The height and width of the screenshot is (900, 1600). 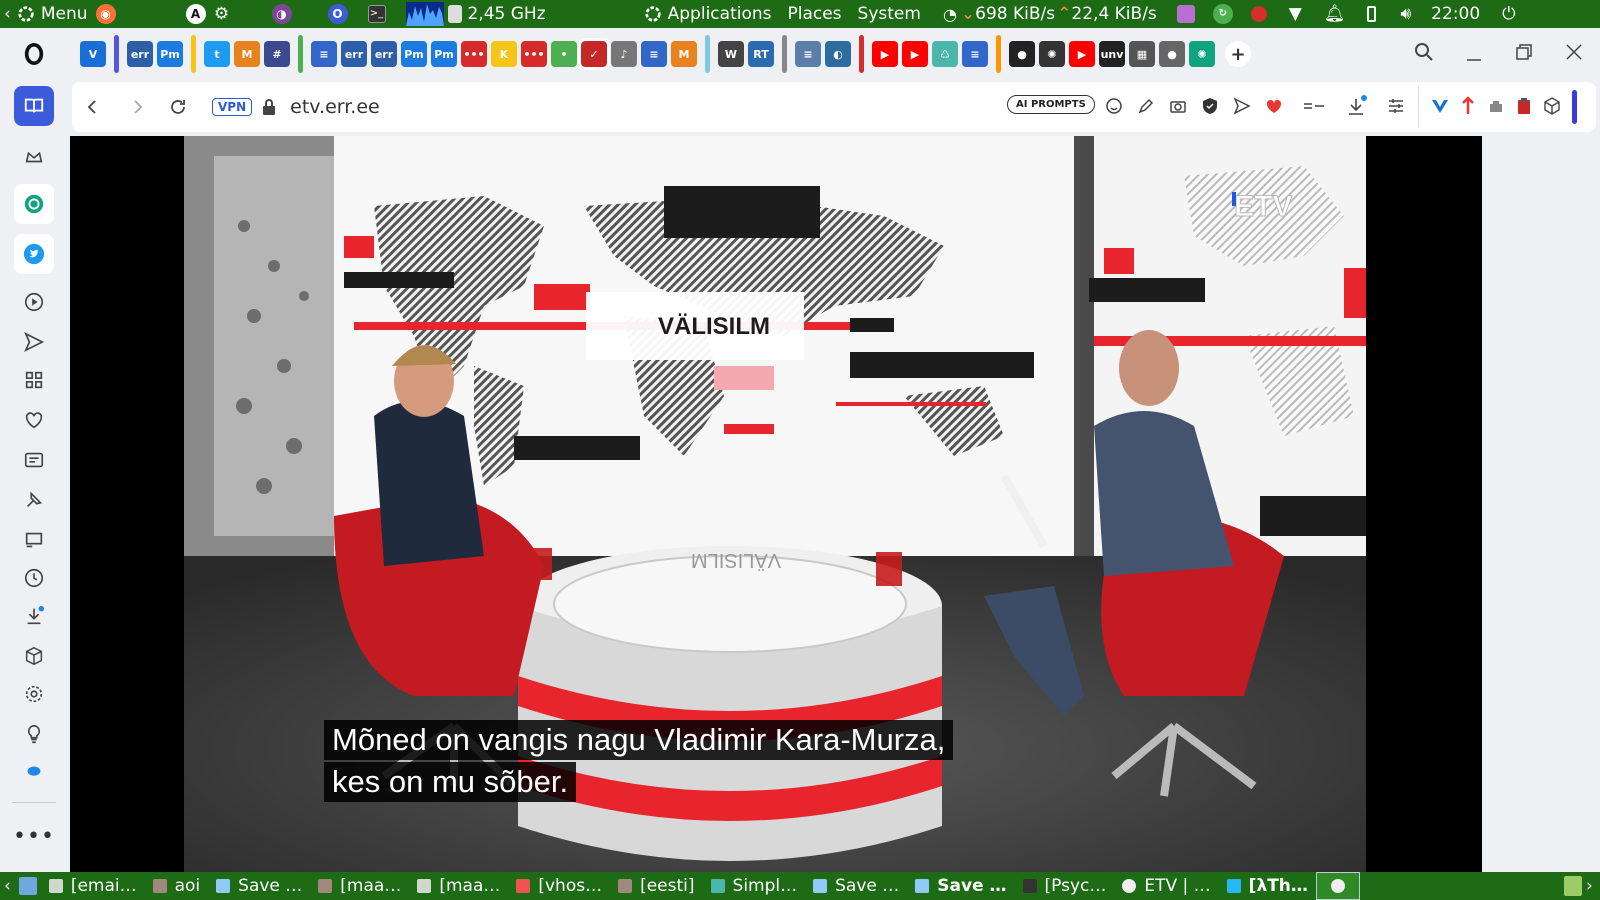 What do you see at coordinates (232, 107) in the screenshot?
I see `vpn-badge: VPN` at bounding box center [232, 107].